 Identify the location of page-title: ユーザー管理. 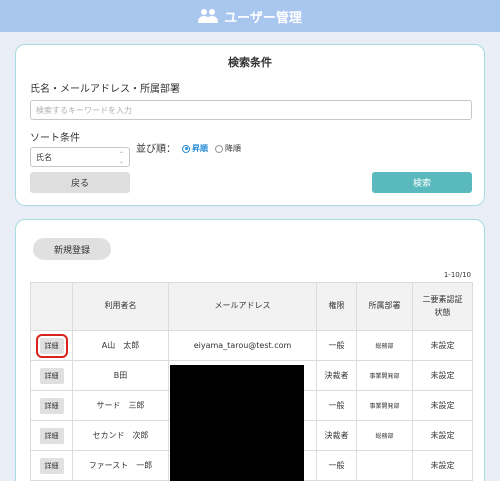
(263, 18).